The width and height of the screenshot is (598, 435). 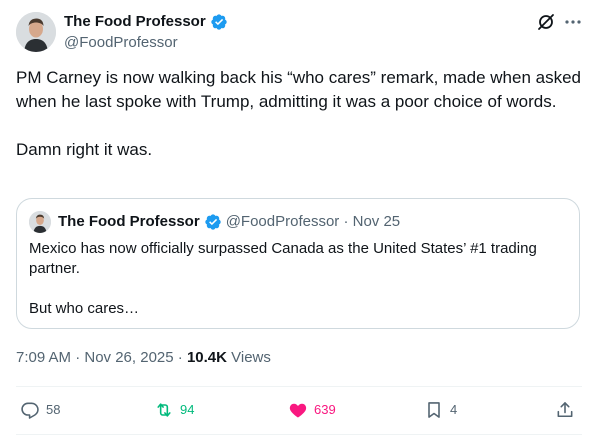 What do you see at coordinates (312, 410) in the screenshot?
I see `like-button: 639` at bounding box center [312, 410].